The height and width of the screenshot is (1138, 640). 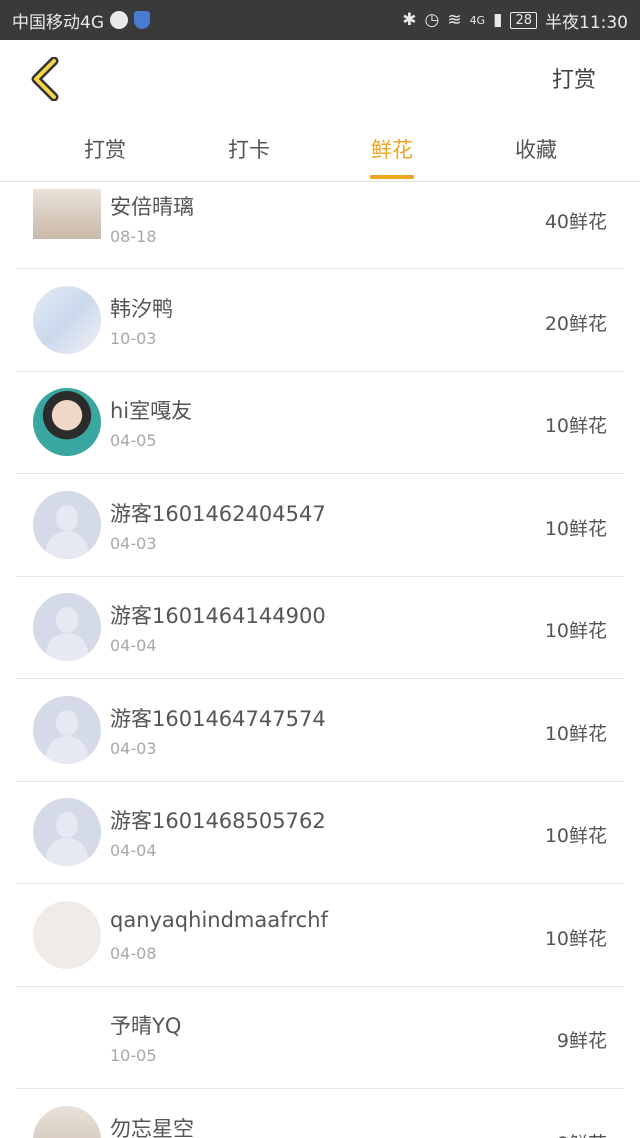 What do you see at coordinates (320, 1037) in the screenshot?
I see `list-item: 予晴YQ 10-05 9鲜花` at bounding box center [320, 1037].